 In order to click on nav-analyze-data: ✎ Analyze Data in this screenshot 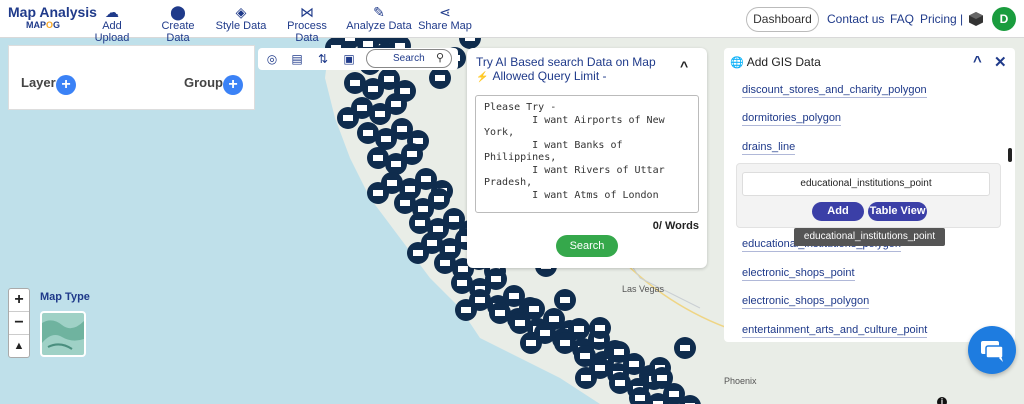, I will do `click(379, 18)`.